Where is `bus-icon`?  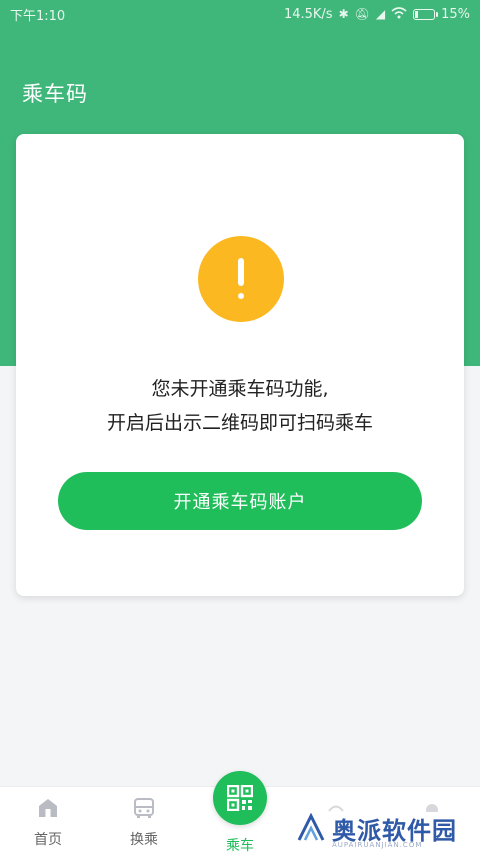
bus-icon is located at coordinates (144, 808).